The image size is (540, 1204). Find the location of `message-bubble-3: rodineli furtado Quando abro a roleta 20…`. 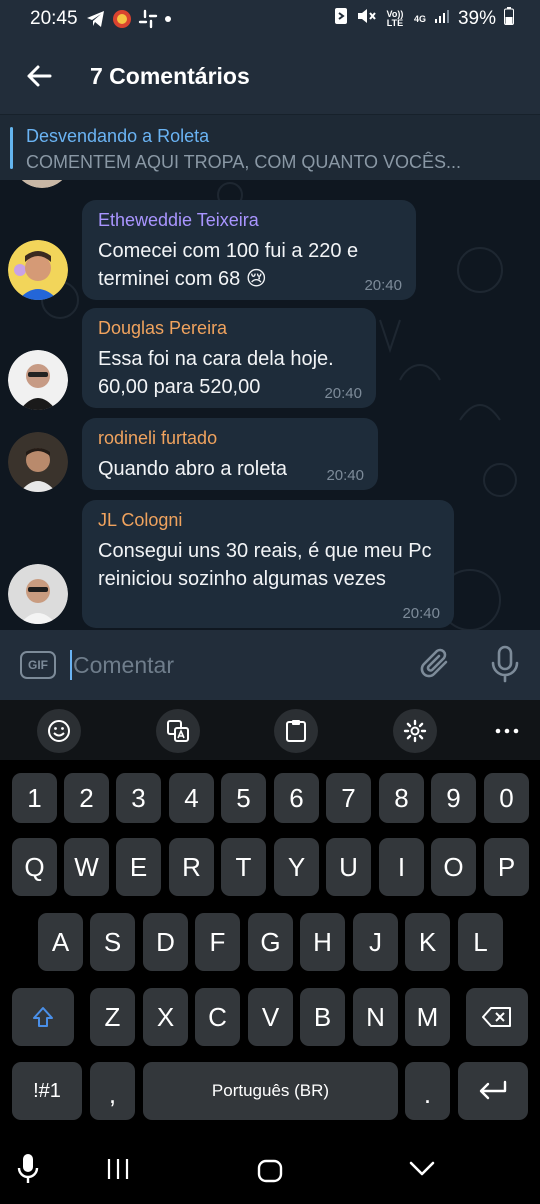

message-bubble-3: rodineli furtado Quando abro a roleta 20… is located at coordinates (230, 454).